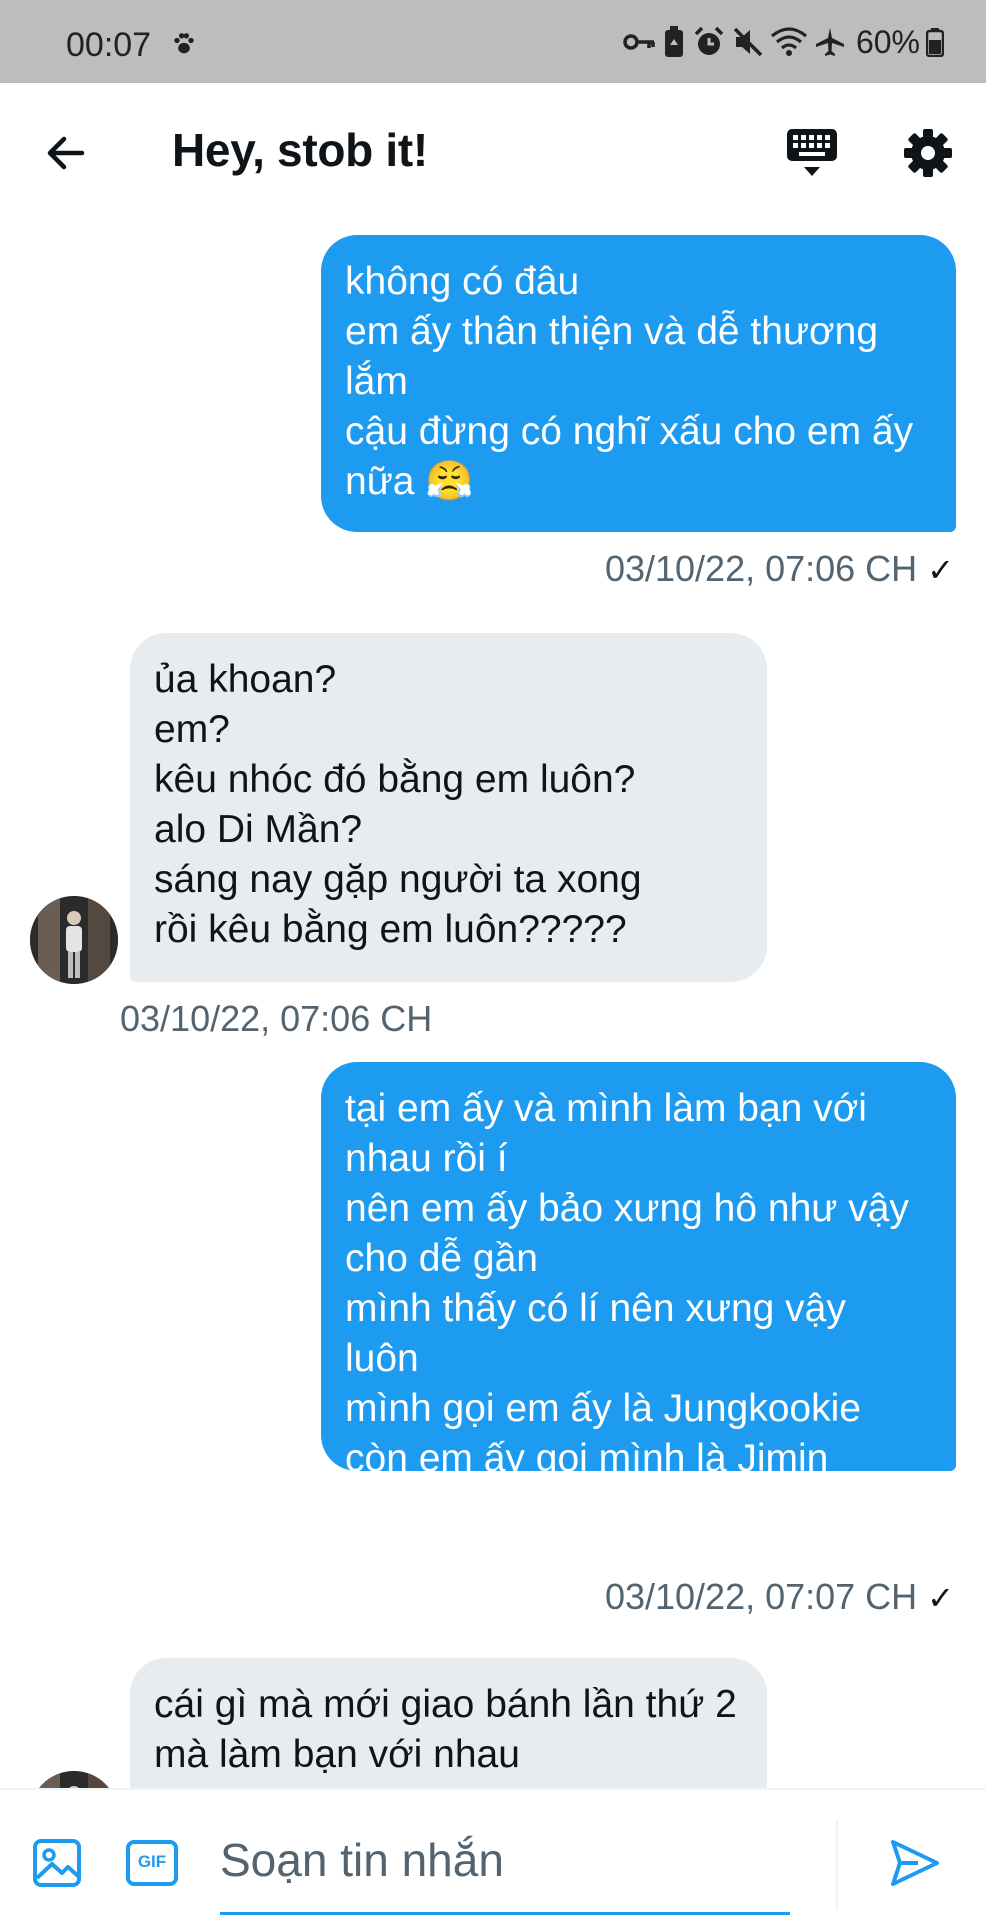 Image resolution: width=986 pixels, height=1922 pixels. What do you see at coordinates (789, 42) in the screenshot?
I see `wifi-icon` at bounding box center [789, 42].